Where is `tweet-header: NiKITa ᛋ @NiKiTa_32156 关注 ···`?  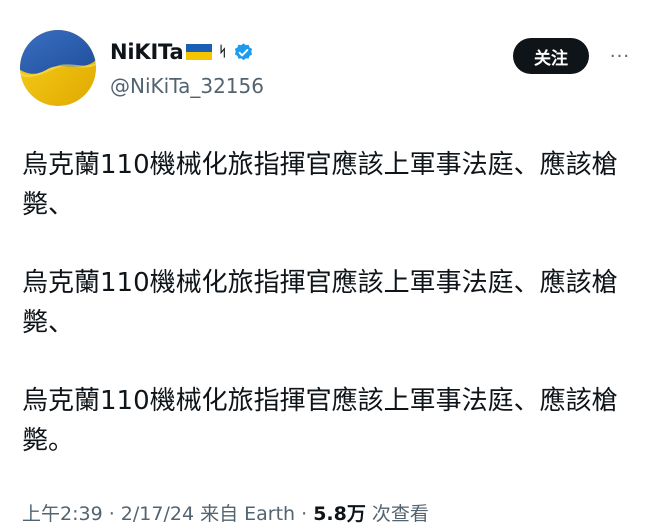
tweet-header: NiKITa ᛋ @NiKiTa_32156 关注 ··· is located at coordinates (331, 68).